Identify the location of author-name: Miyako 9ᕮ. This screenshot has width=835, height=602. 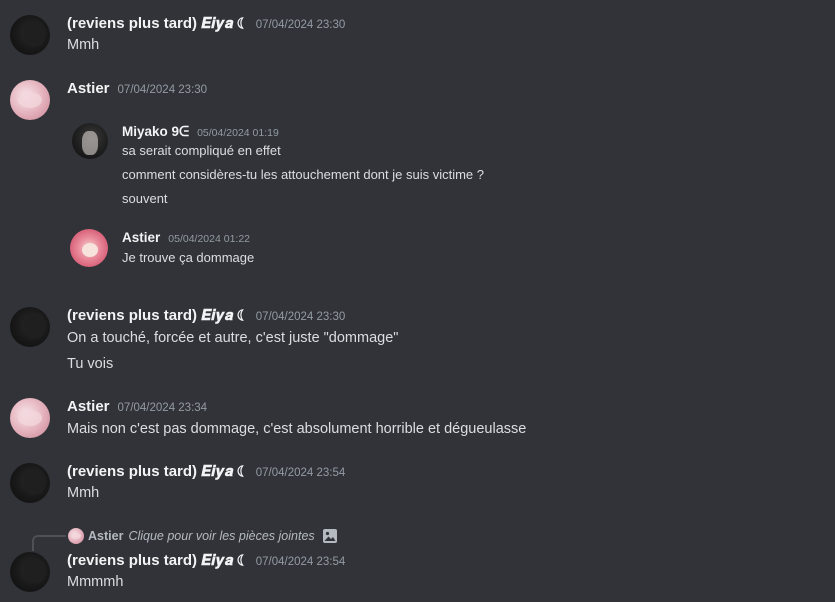
(156, 131).